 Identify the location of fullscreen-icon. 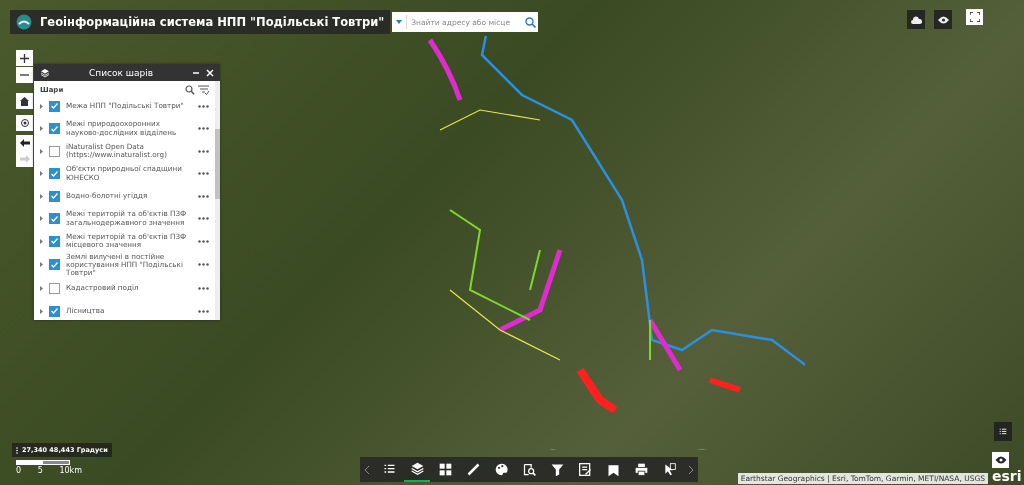
(974, 17).